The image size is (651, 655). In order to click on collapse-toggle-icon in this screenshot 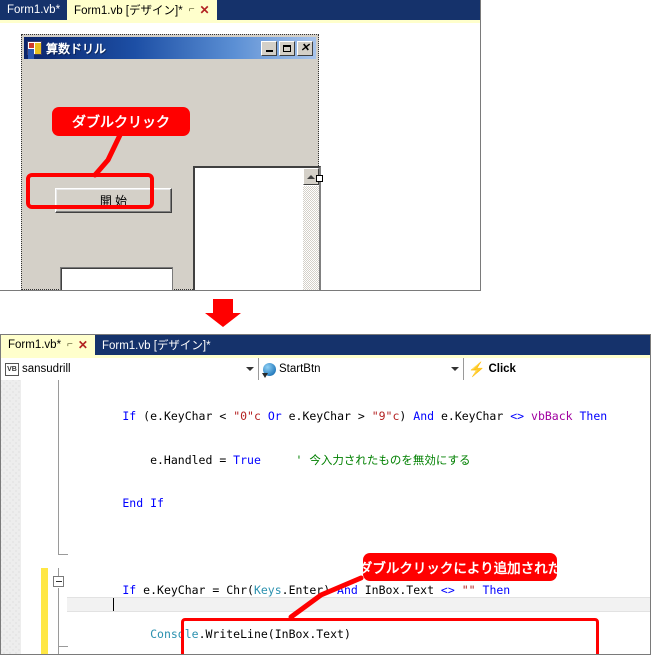, I will do `click(58, 581)`.